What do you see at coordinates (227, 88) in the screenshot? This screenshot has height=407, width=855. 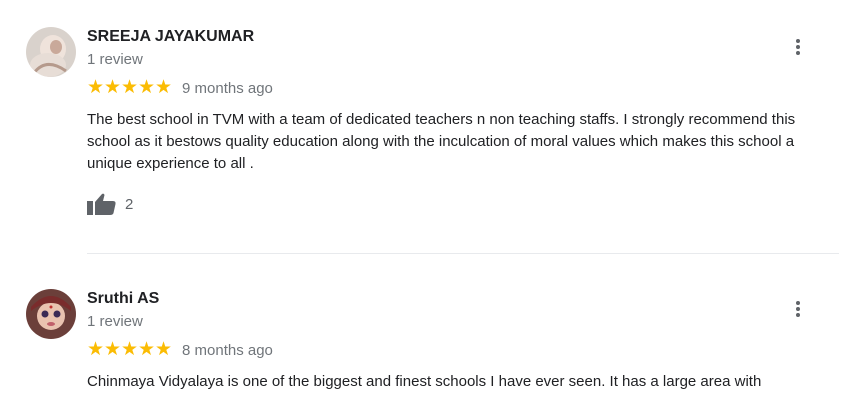 I see `review-date: 9 months ago` at bounding box center [227, 88].